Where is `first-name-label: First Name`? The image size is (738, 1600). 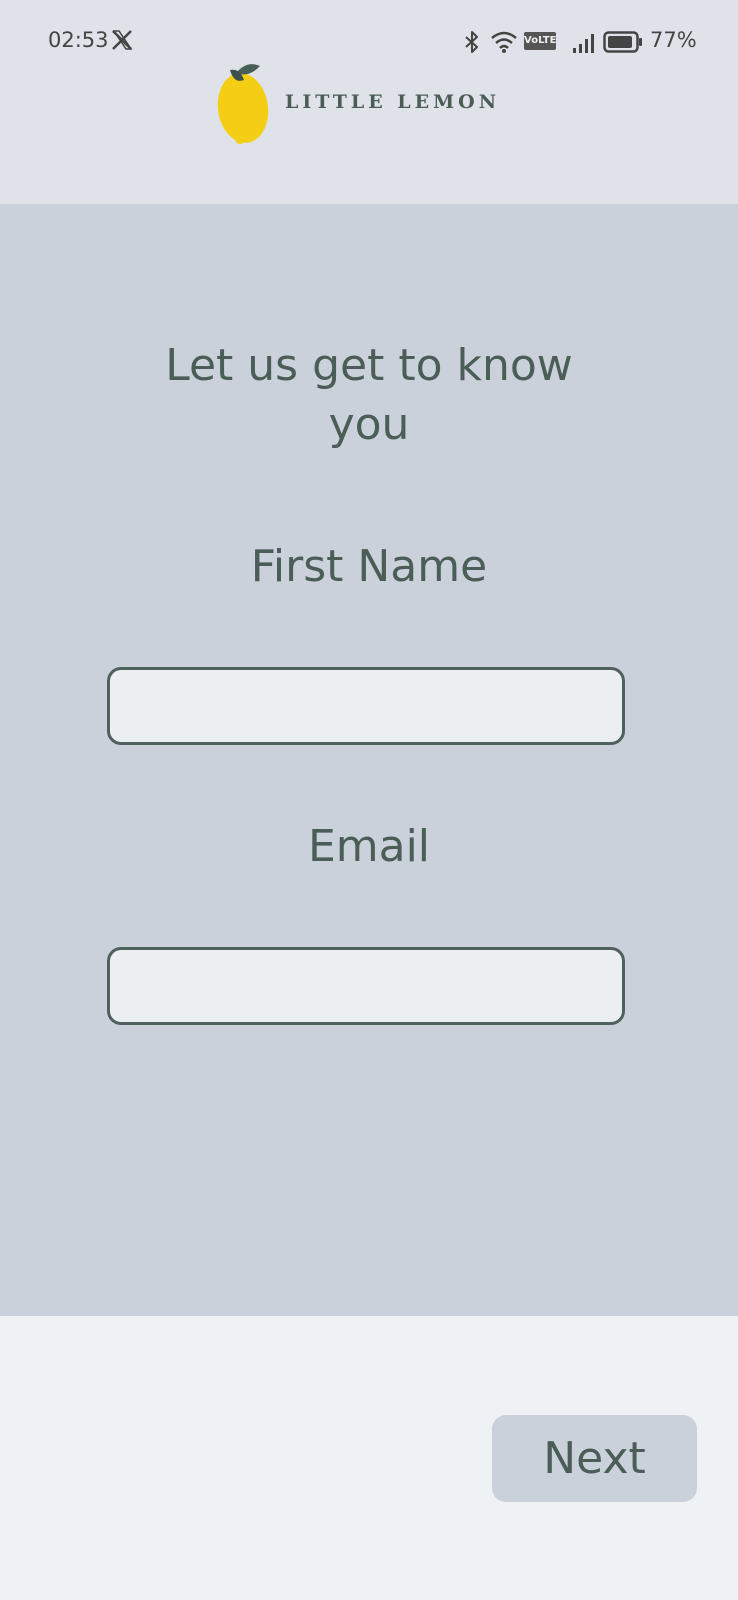
first-name-label: First Name is located at coordinates (369, 566).